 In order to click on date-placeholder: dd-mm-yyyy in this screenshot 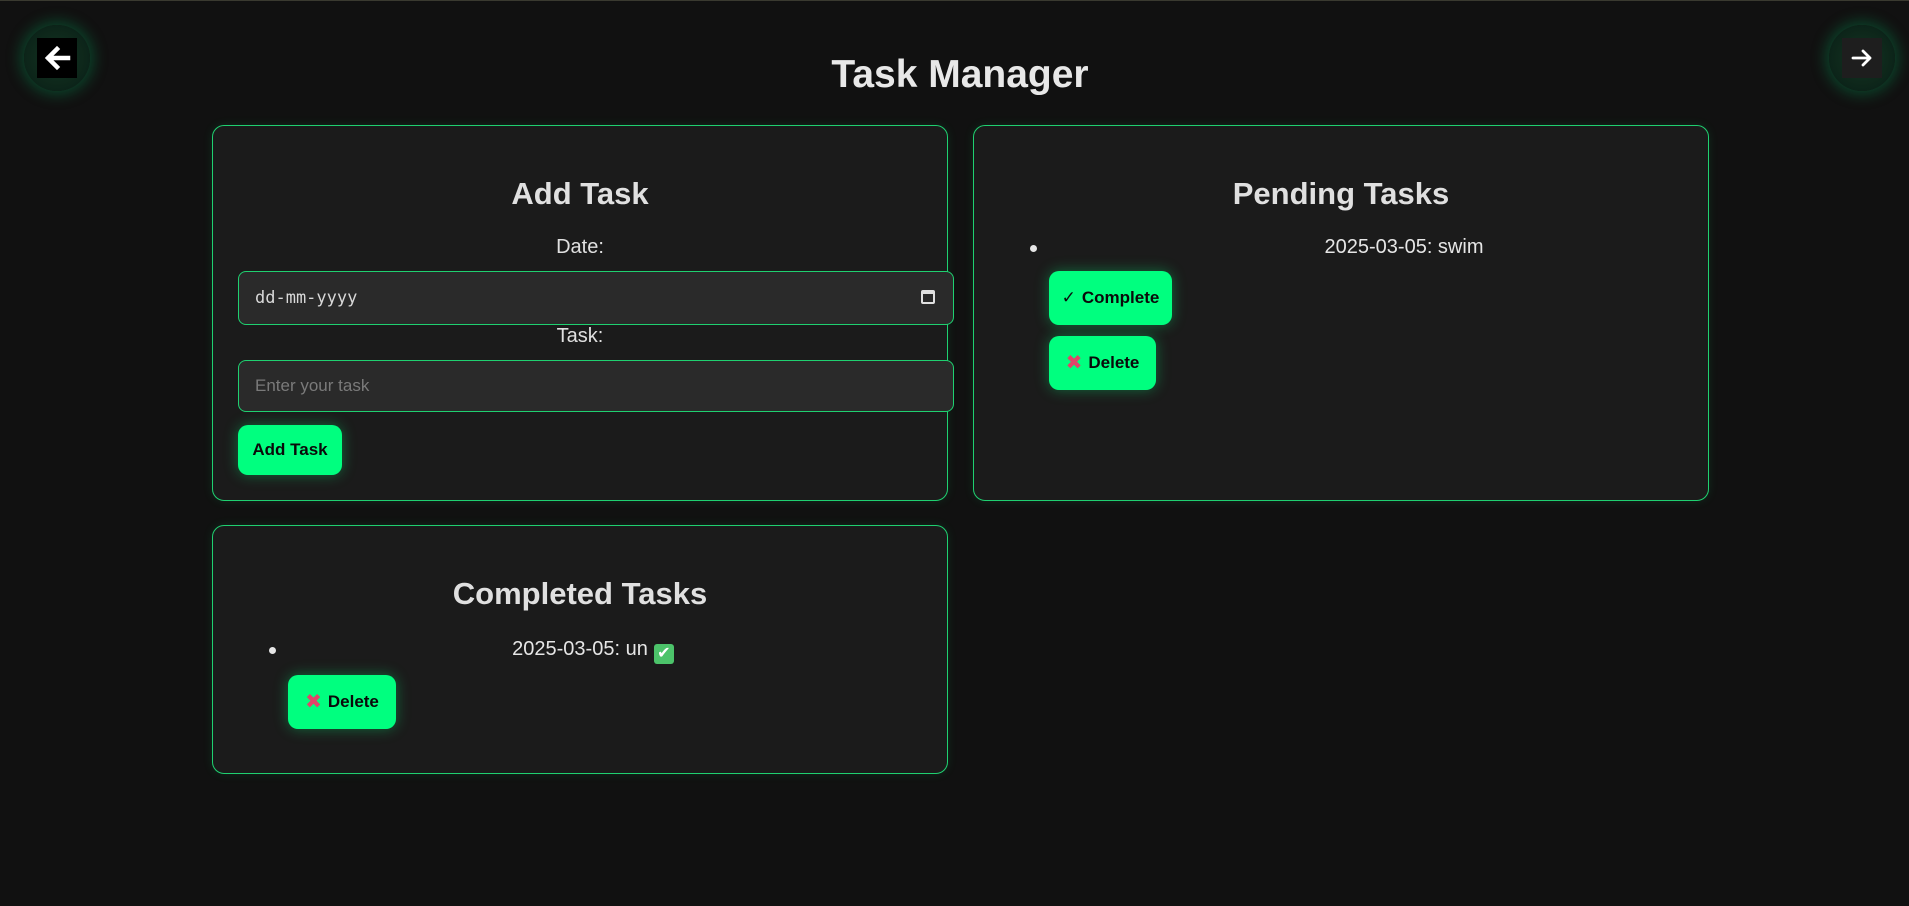, I will do `click(306, 298)`.